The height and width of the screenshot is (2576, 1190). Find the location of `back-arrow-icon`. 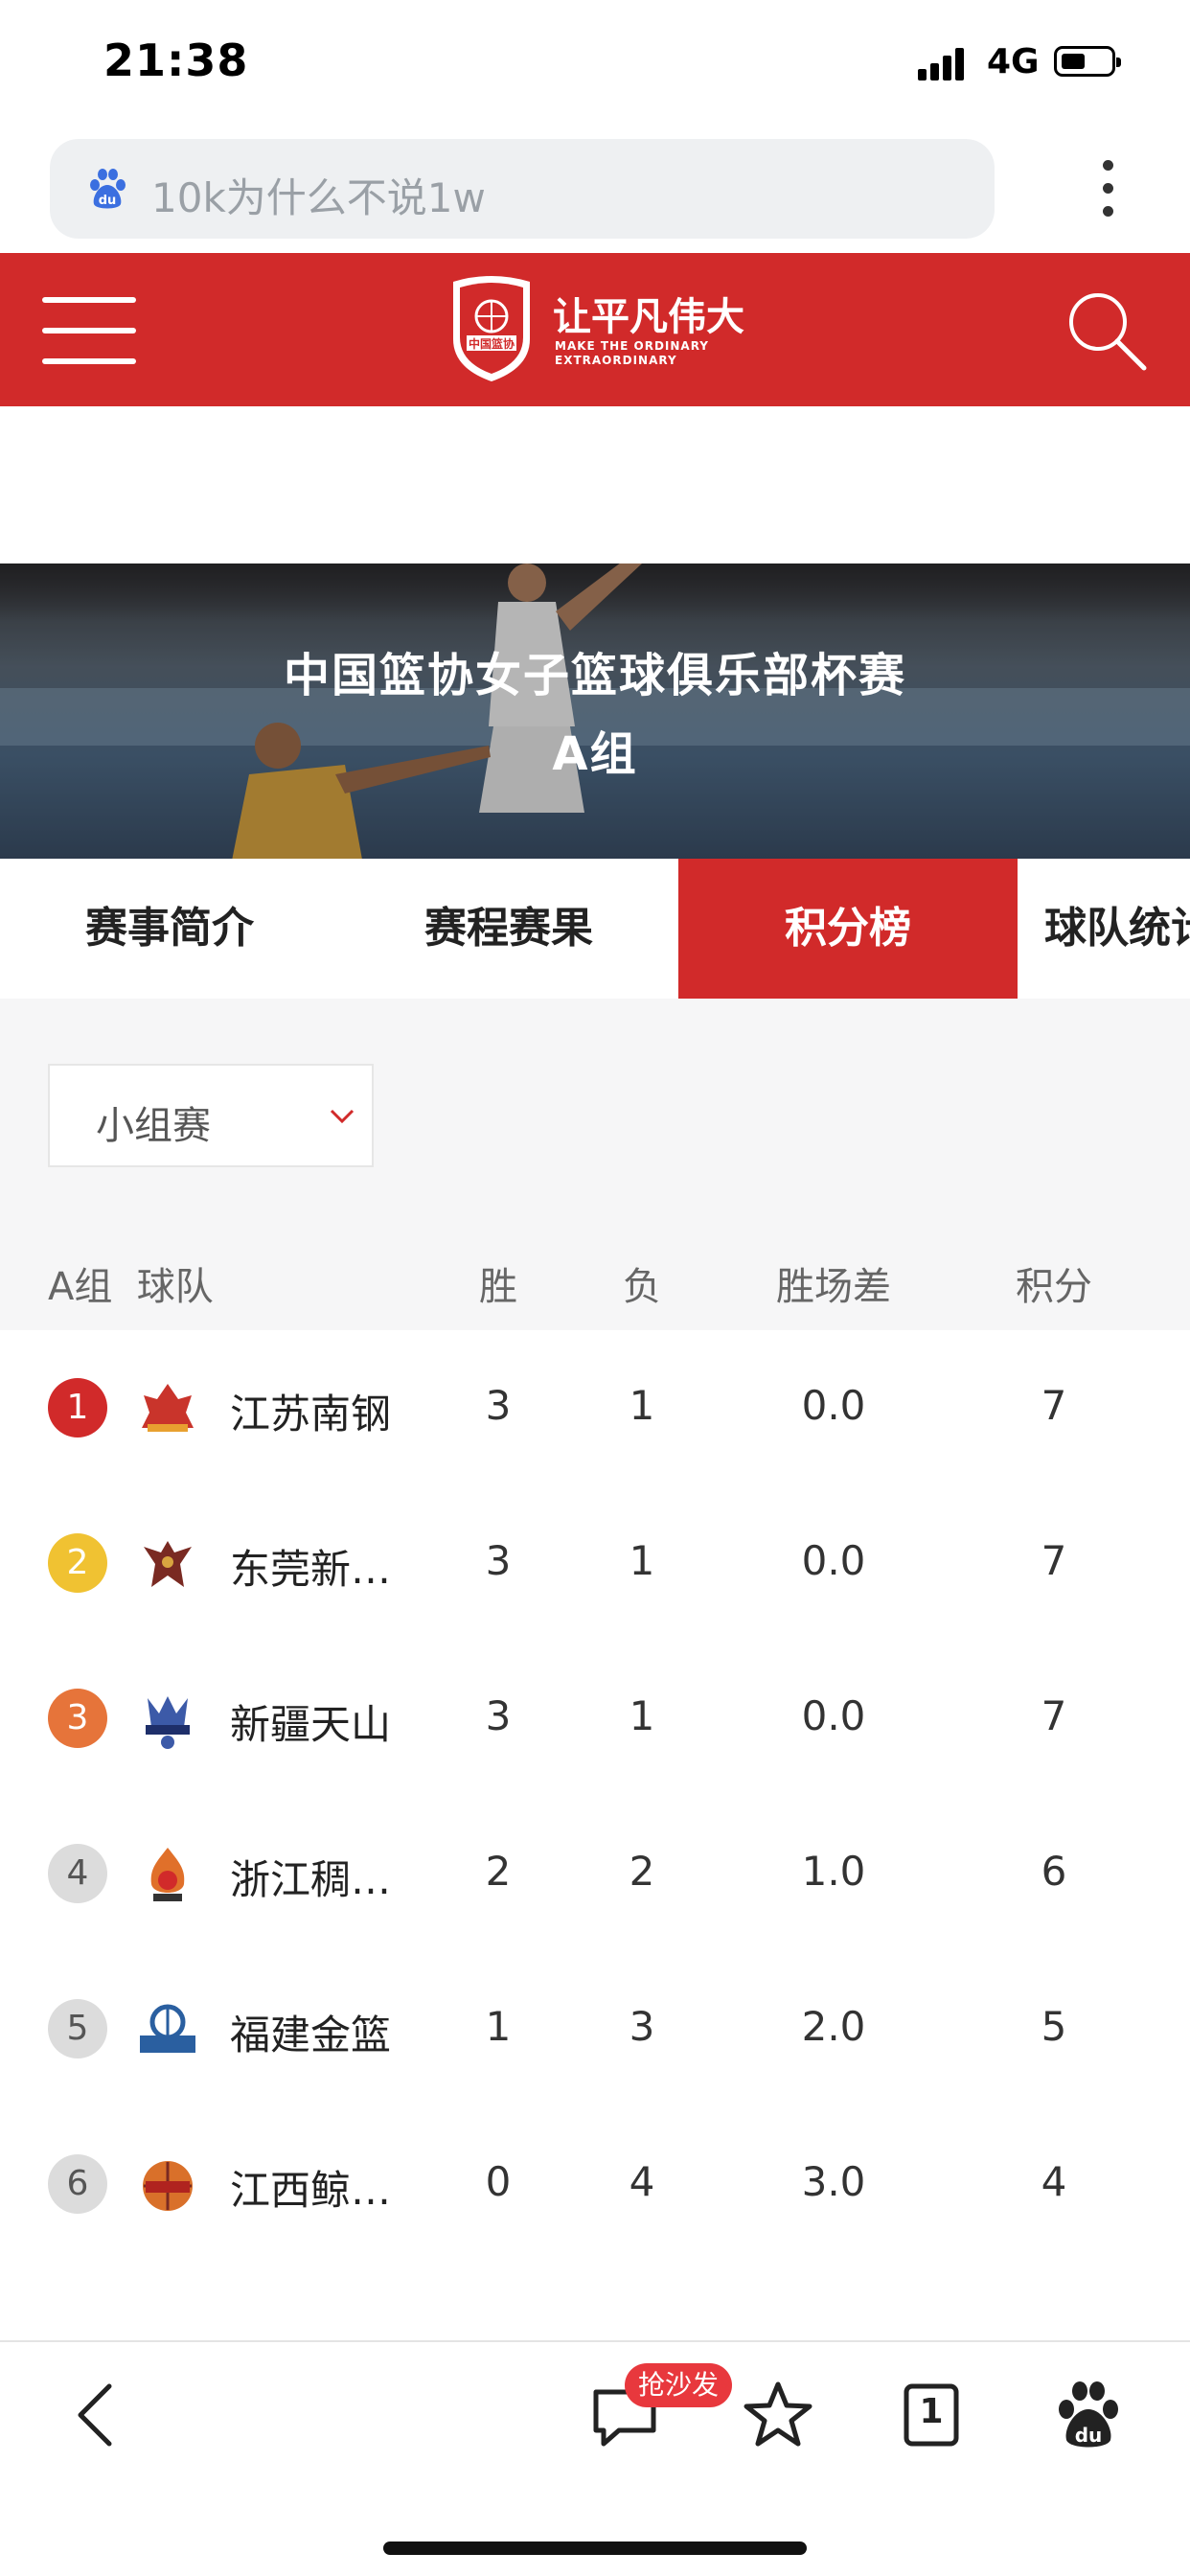

back-arrow-icon is located at coordinates (97, 2415).